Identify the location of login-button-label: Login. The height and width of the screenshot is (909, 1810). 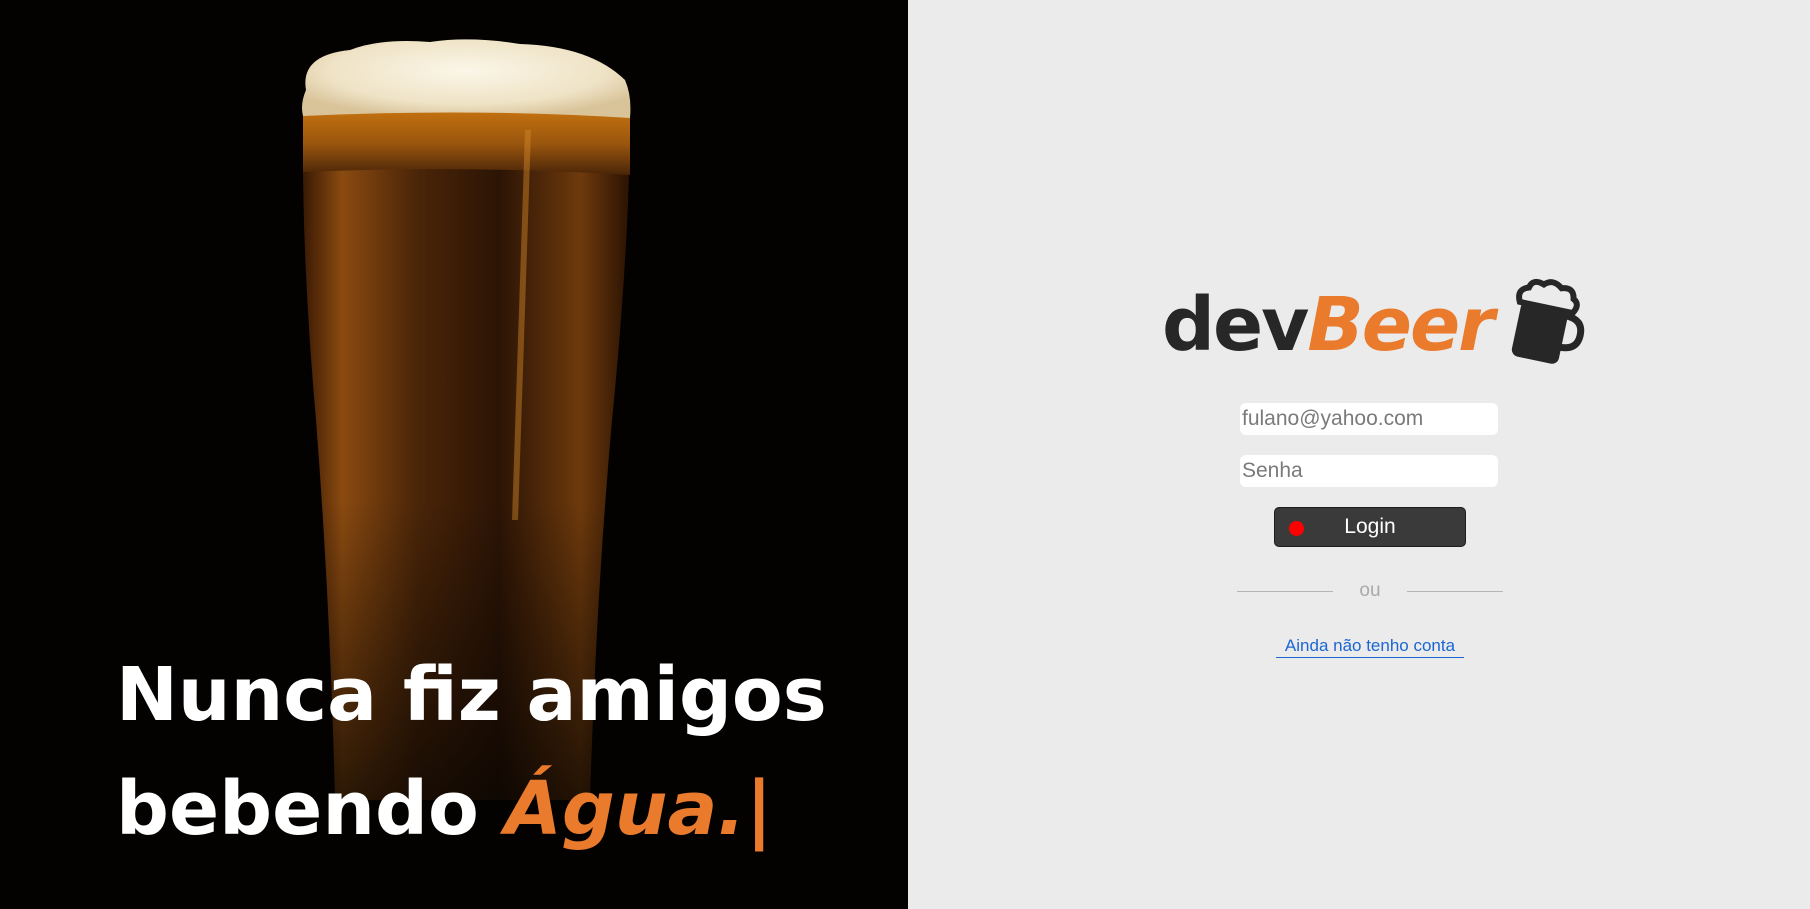
(1370, 526).